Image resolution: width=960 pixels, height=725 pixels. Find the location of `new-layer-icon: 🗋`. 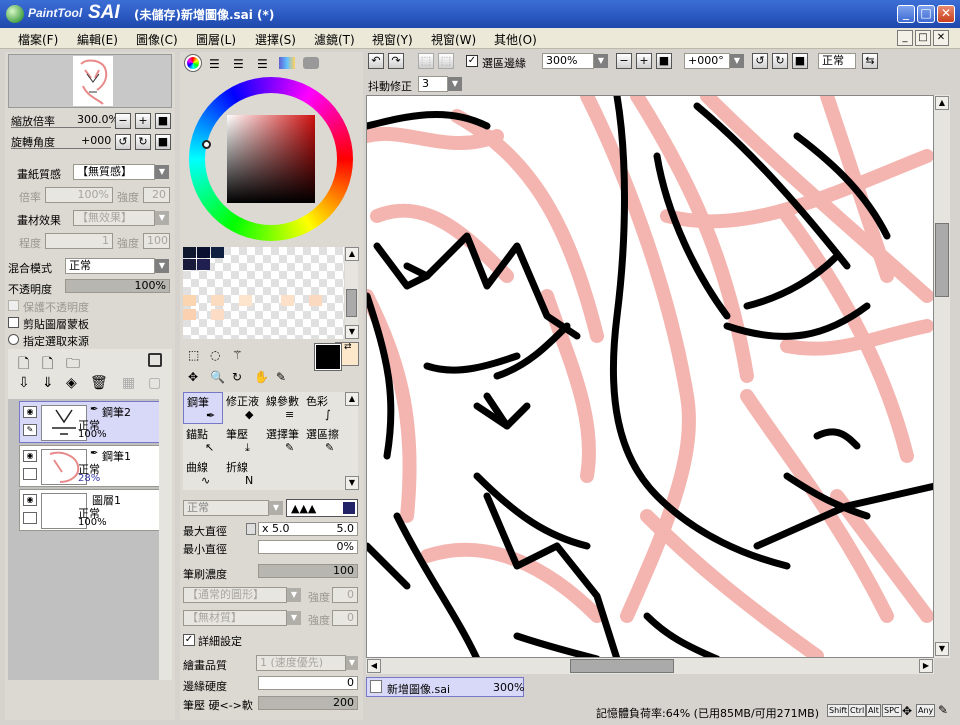

new-layer-icon: 🗋 is located at coordinates (23, 365).